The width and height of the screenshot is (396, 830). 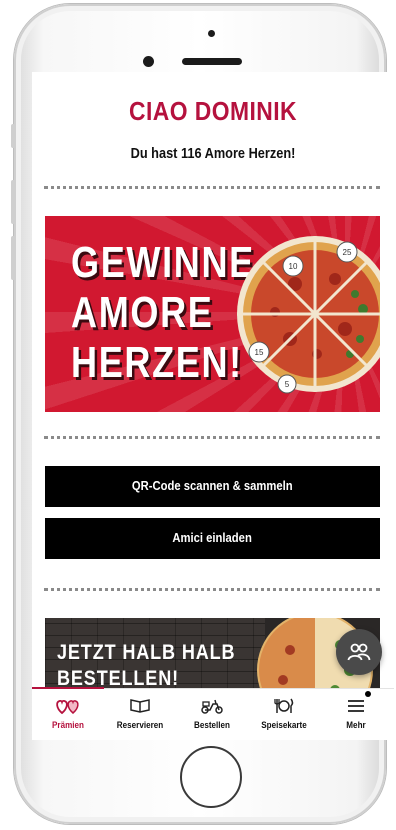 What do you see at coordinates (213, 111) in the screenshot?
I see `greeting-title: CIAO DOMINIK` at bounding box center [213, 111].